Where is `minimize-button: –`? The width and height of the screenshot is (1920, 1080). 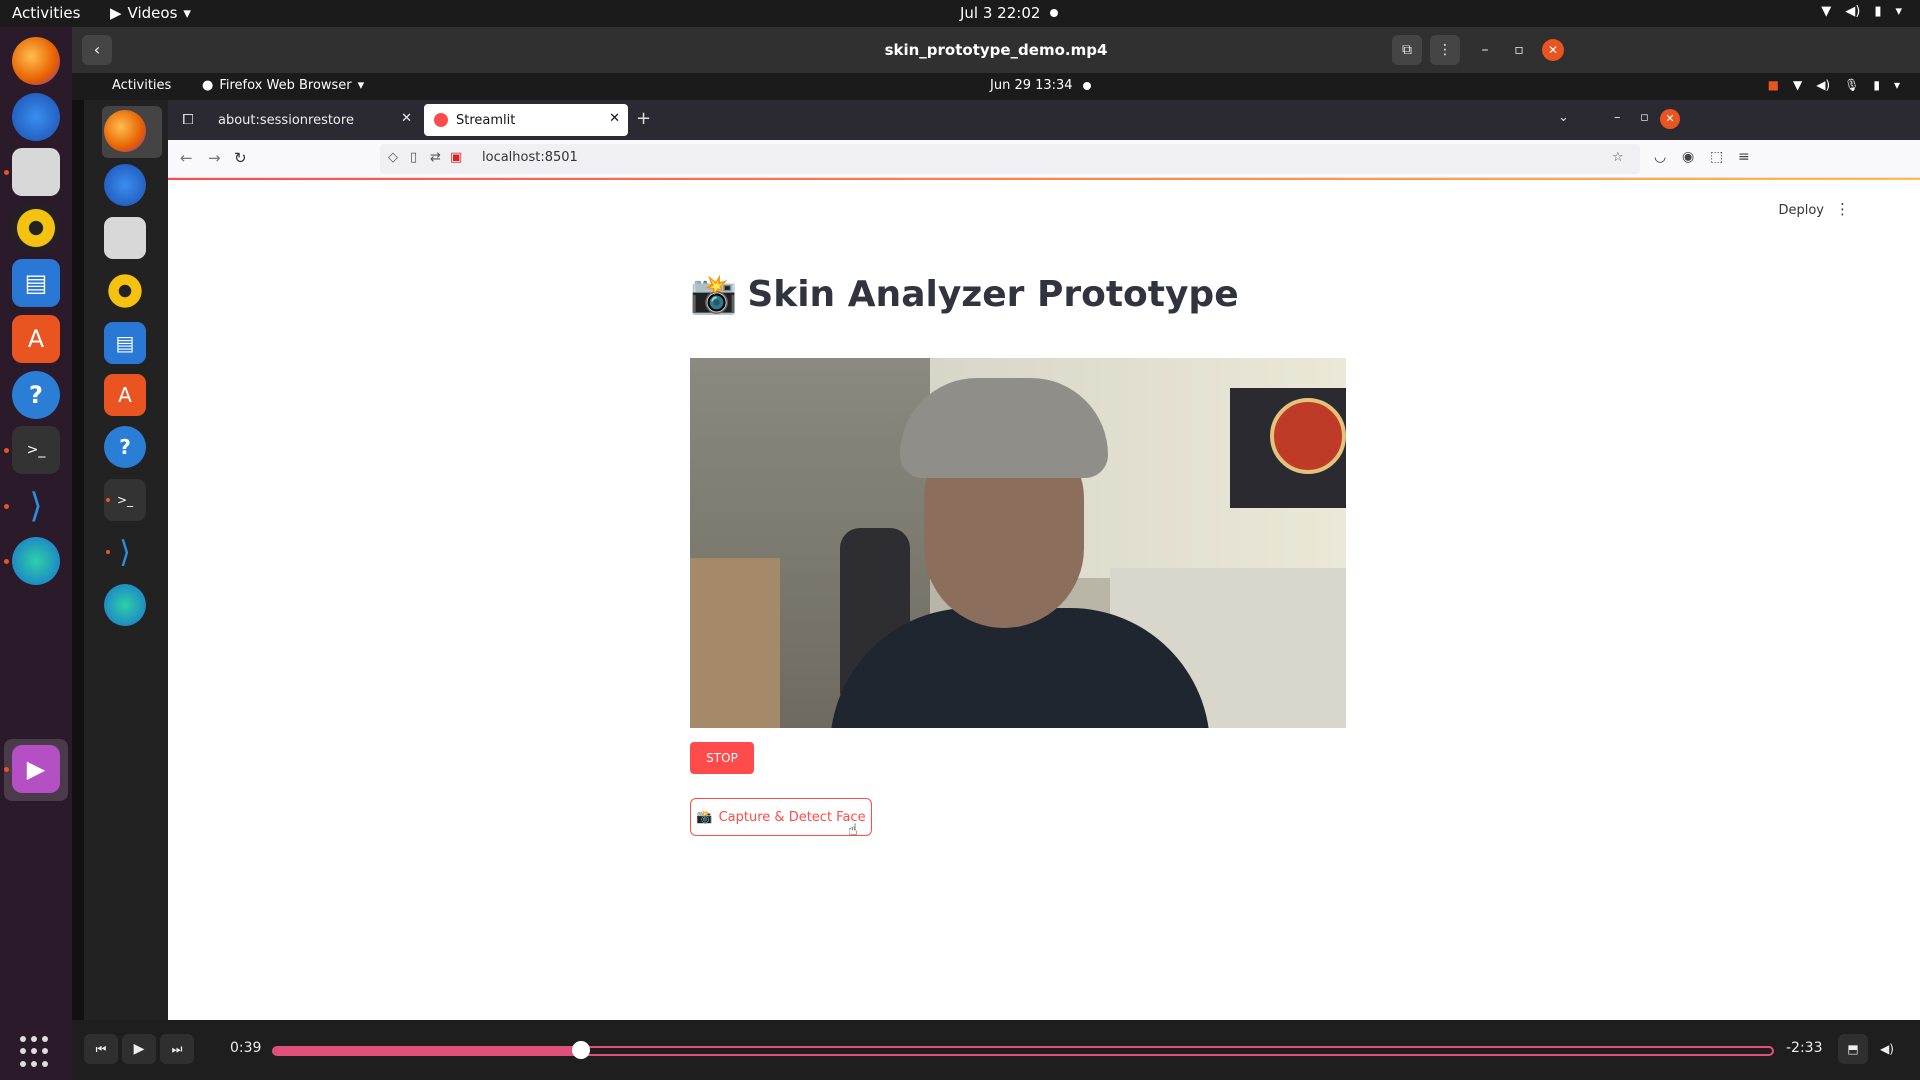 minimize-button: – is located at coordinates (1485, 50).